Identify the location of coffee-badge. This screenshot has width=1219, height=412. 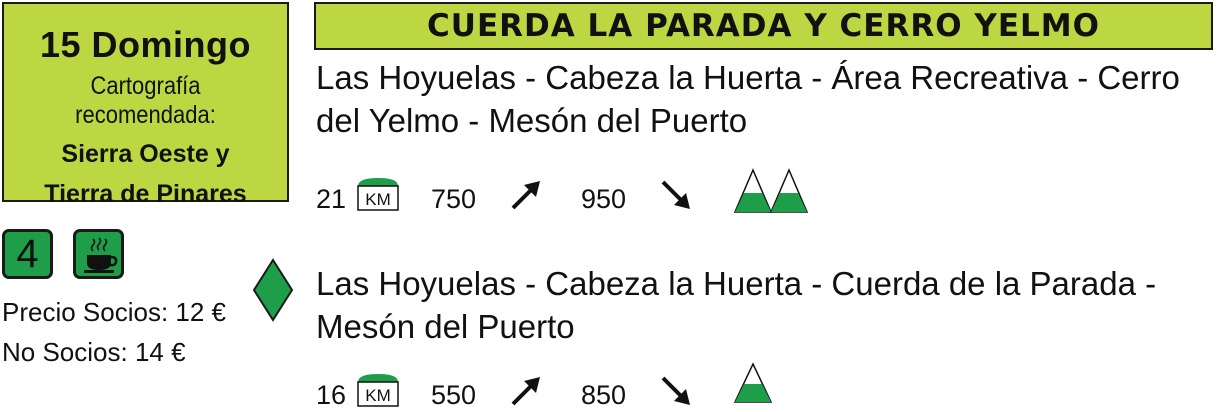
(98, 254).